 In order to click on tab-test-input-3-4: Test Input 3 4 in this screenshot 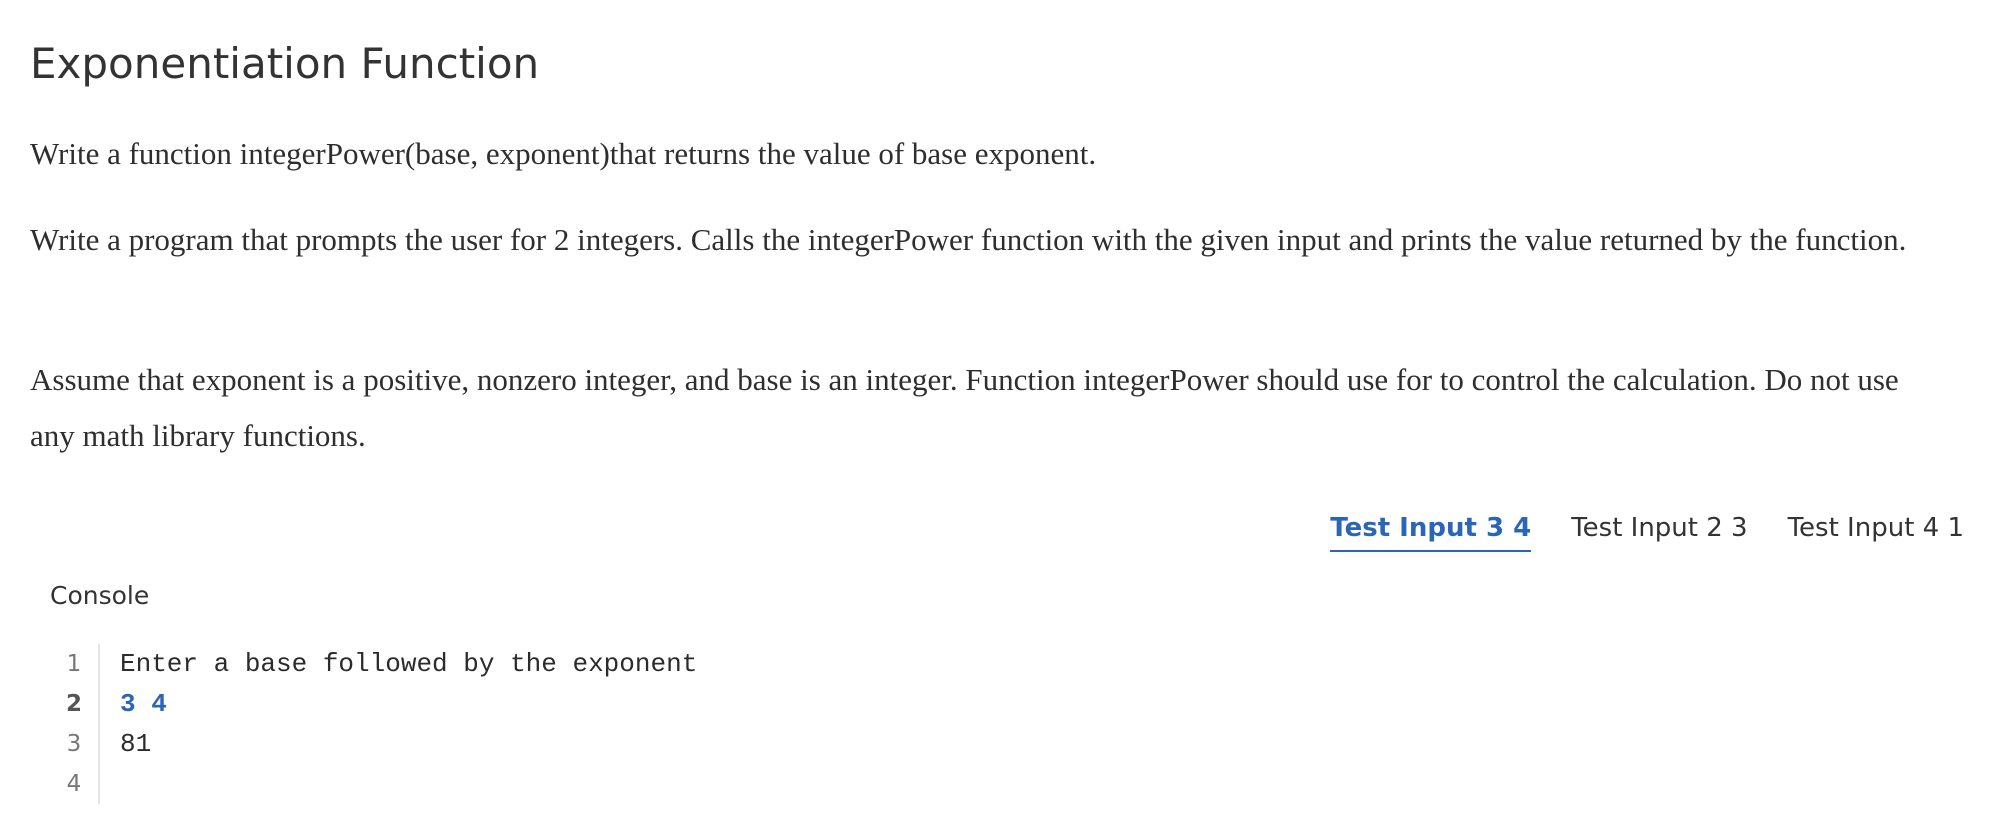, I will do `click(1431, 530)`.